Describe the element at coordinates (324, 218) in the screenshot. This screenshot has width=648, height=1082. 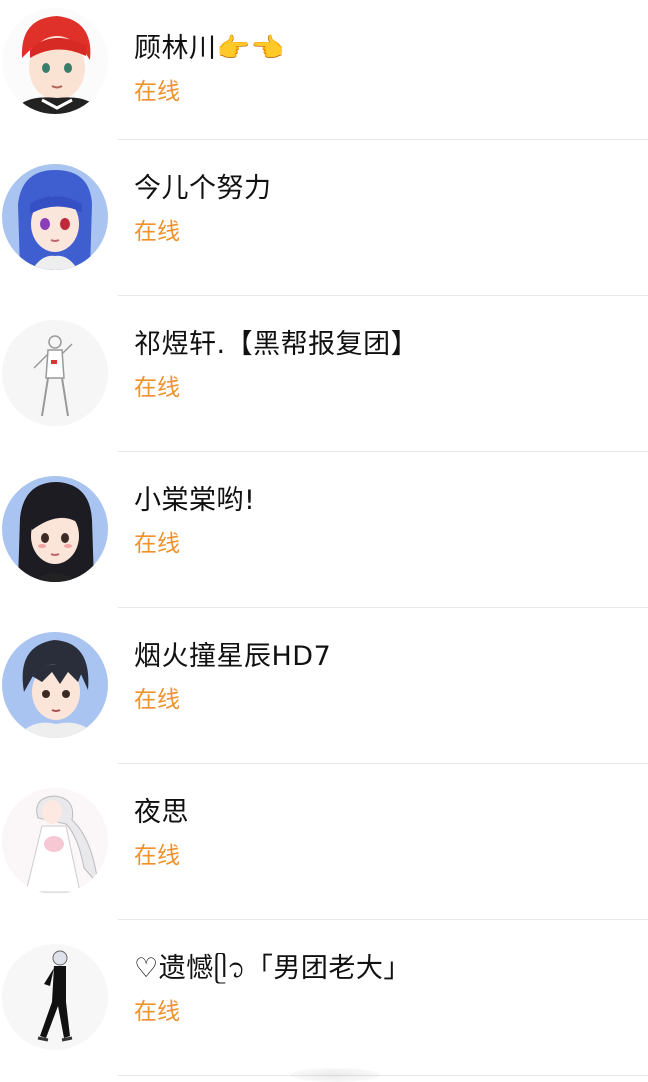
I see `friend-row: 今儿个努力 在线` at that location.